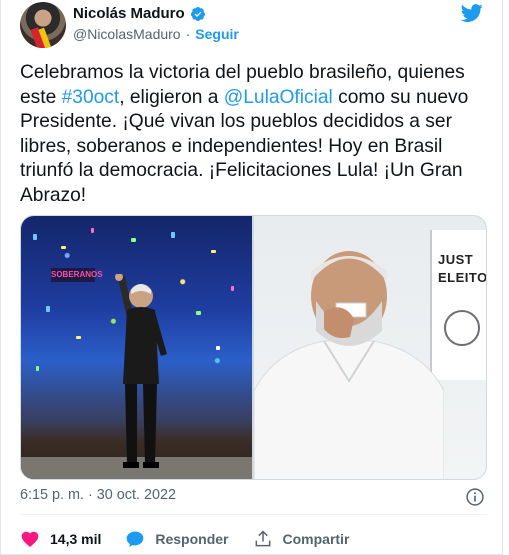  What do you see at coordinates (141, 371) in the screenshot?
I see `speaker-figure` at bounding box center [141, 371].